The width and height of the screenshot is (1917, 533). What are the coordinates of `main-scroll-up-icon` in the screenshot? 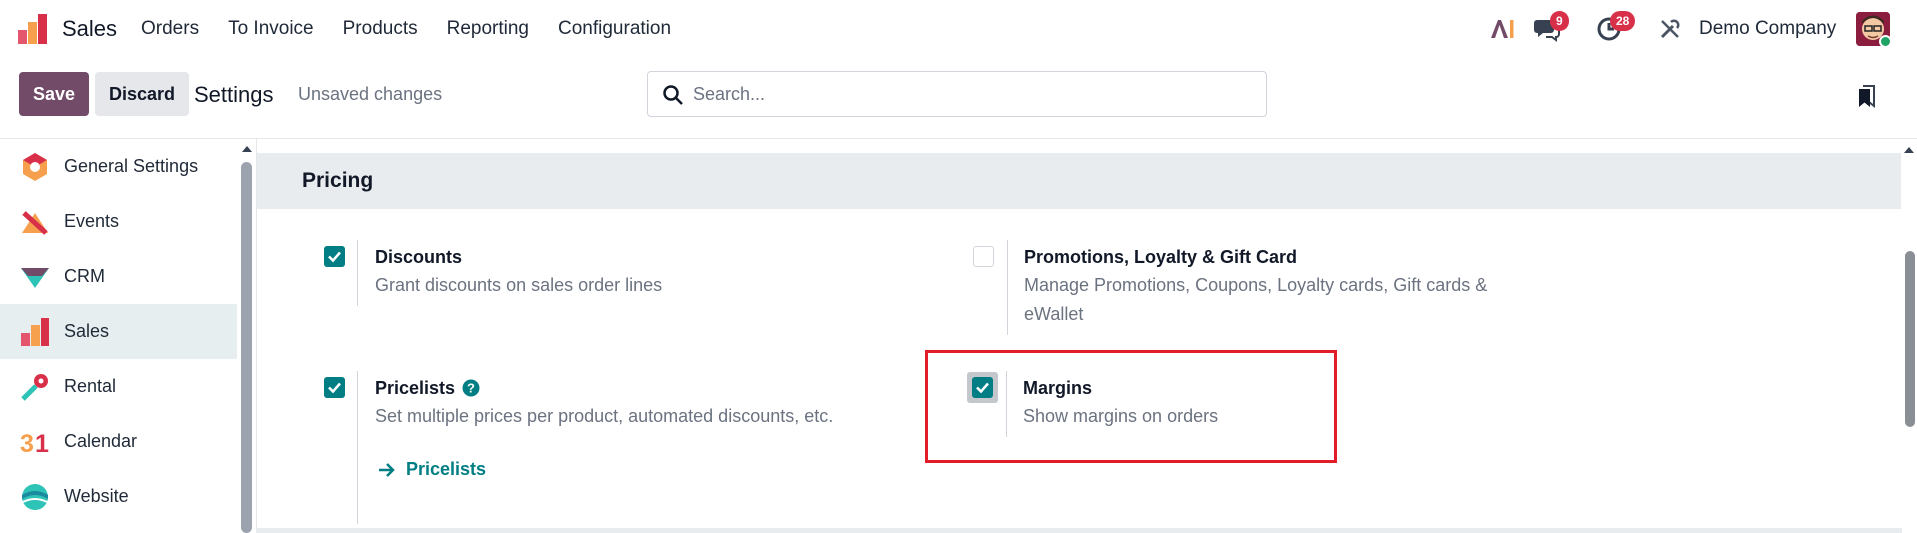 It's located at (1909, 150).